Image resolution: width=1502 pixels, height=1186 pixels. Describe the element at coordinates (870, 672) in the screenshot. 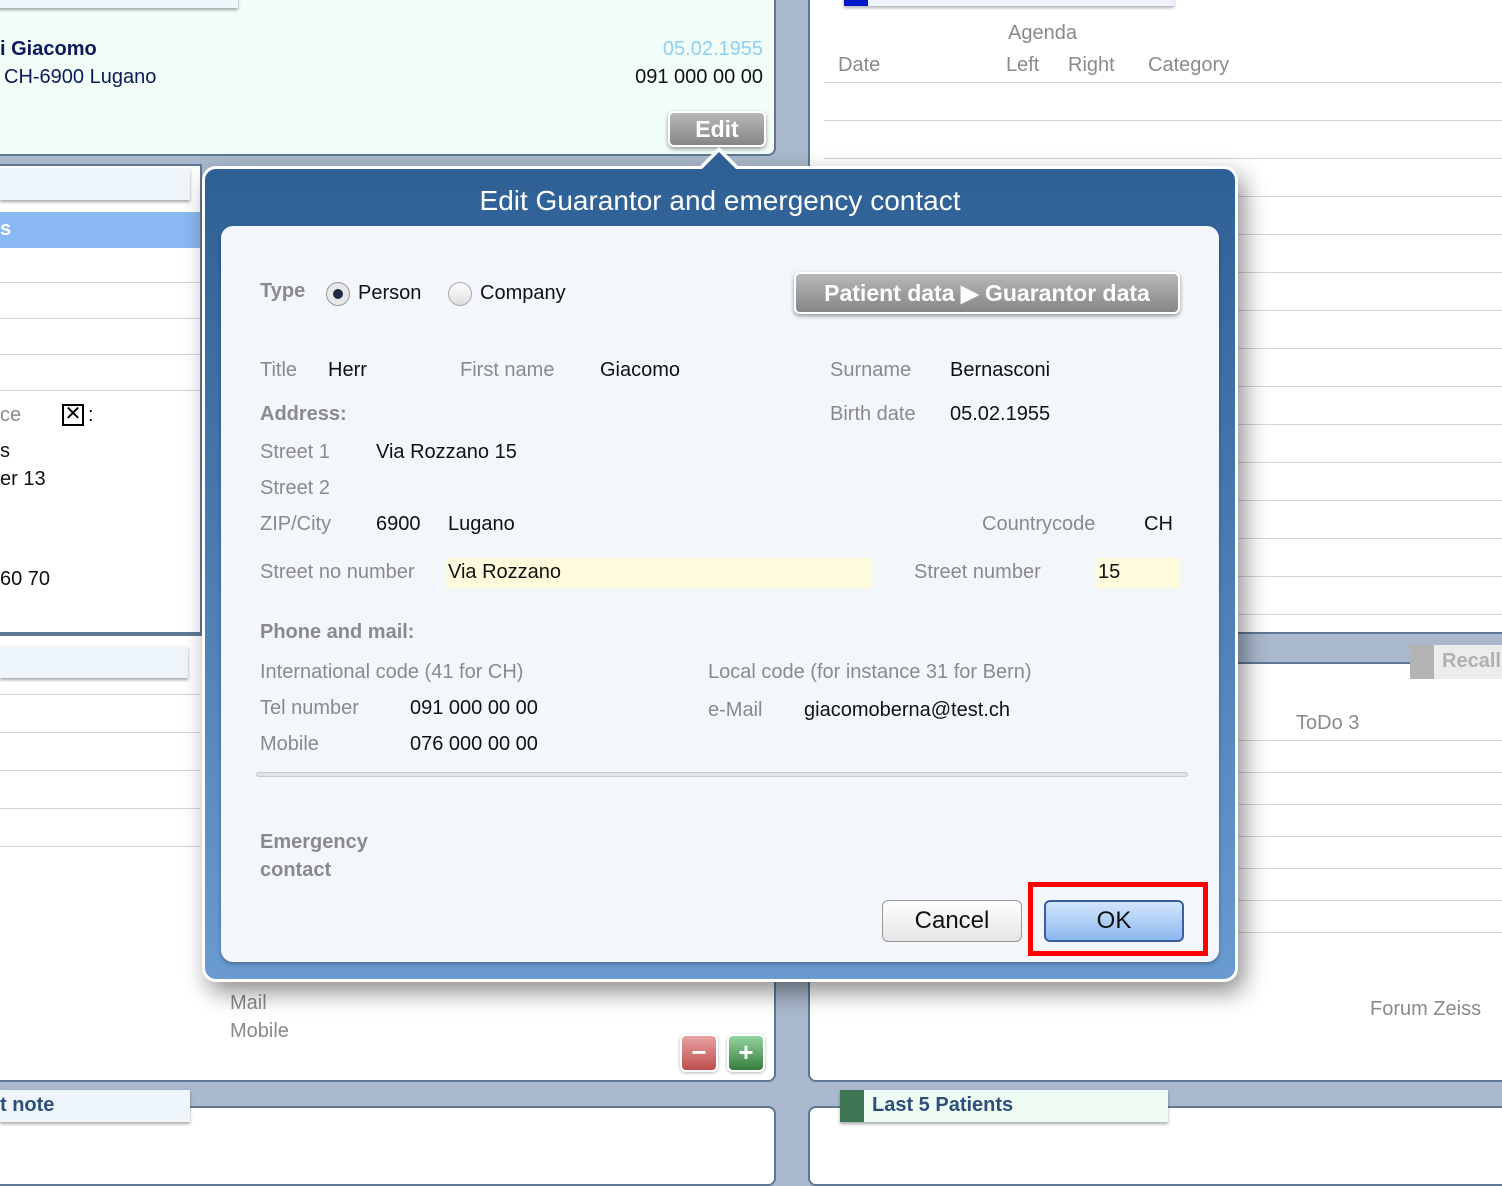

I see `local-code-label: Local code (for instance 31 for Bern)` at that location.